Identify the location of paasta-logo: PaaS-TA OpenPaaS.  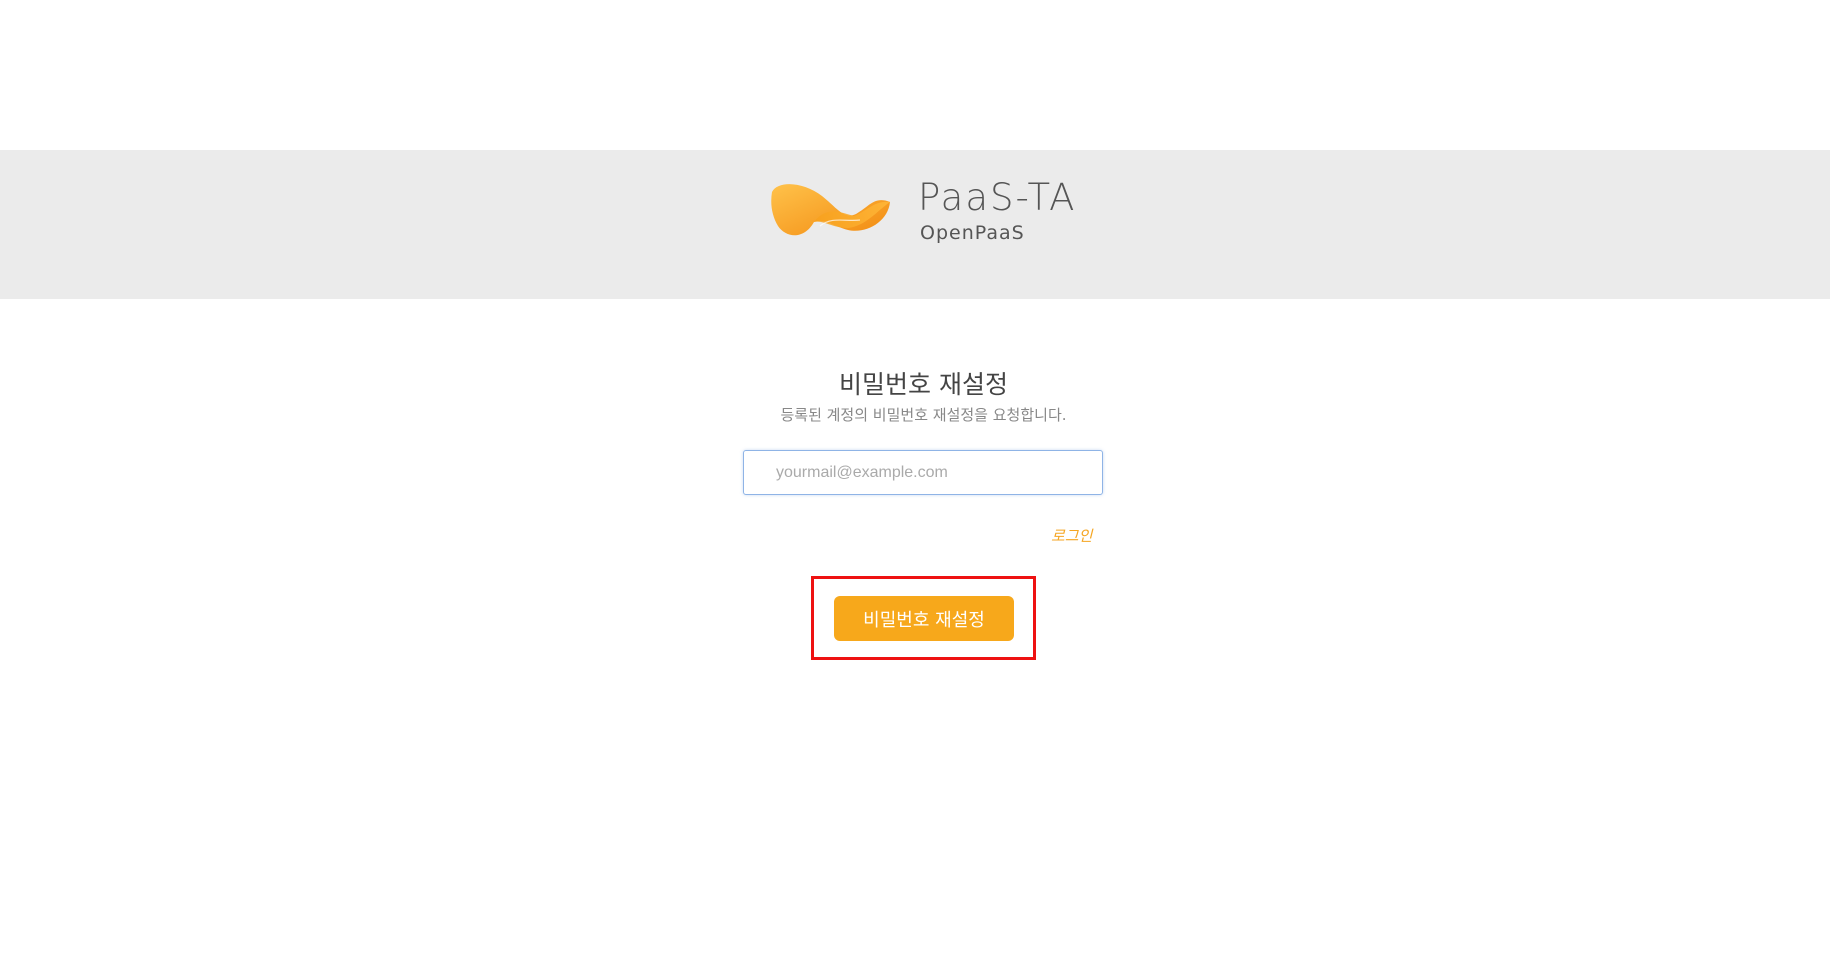
(922, 228).